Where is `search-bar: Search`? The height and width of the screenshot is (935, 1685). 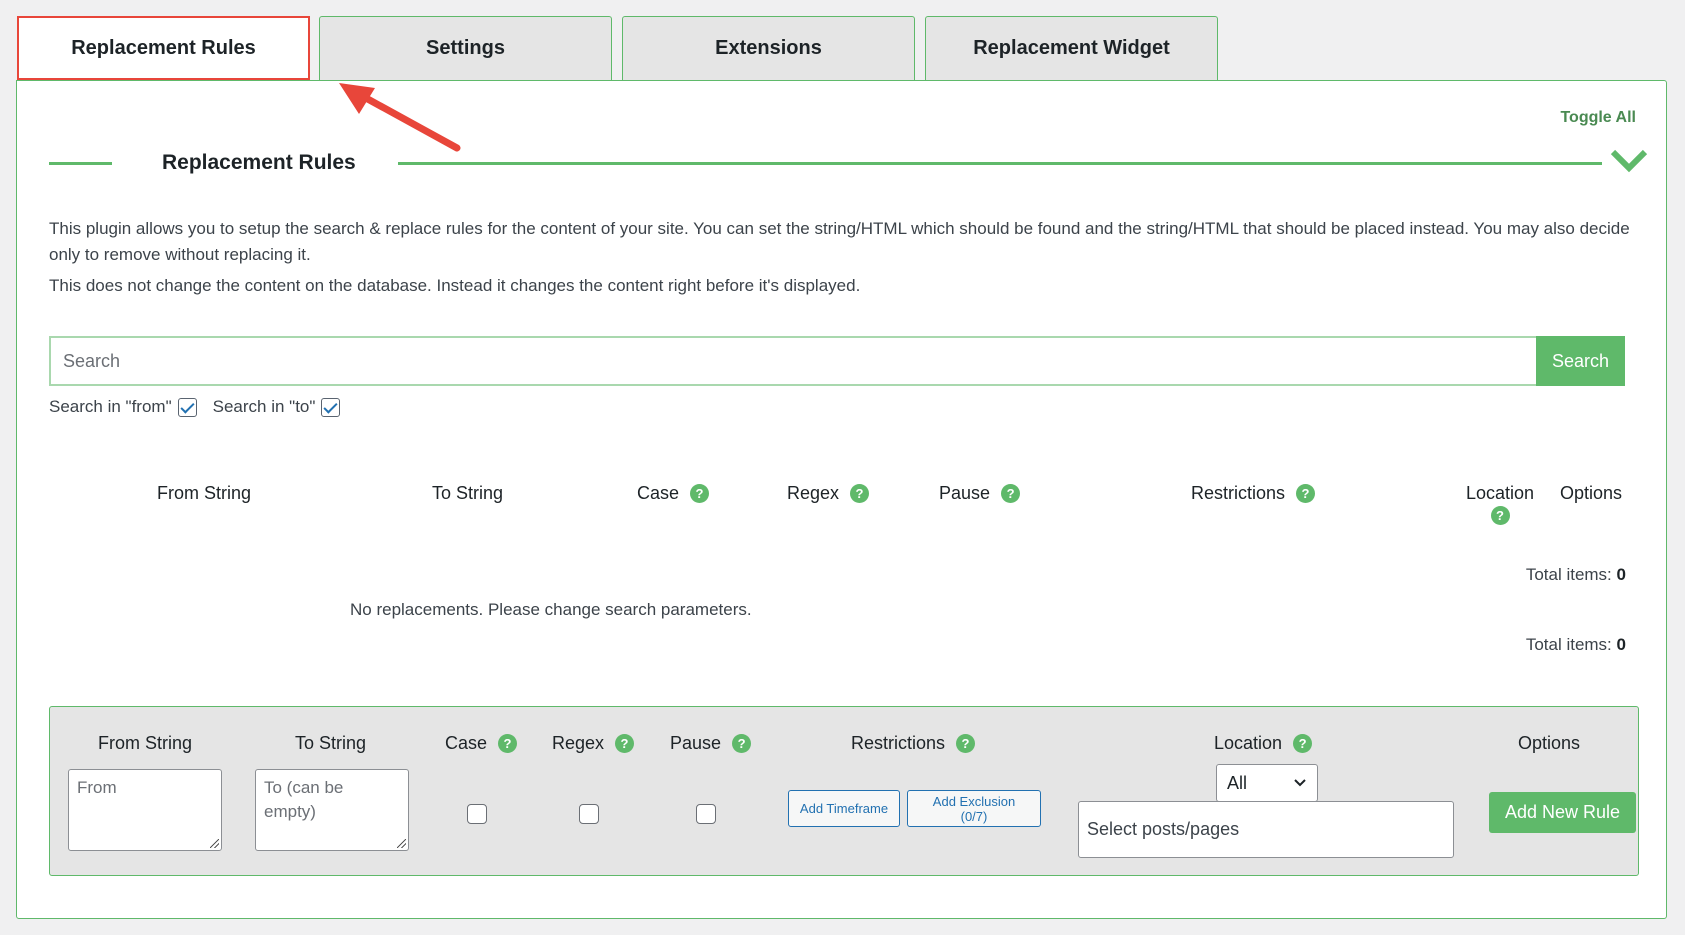 search-bar: Search is located at coordinates (837, 361).